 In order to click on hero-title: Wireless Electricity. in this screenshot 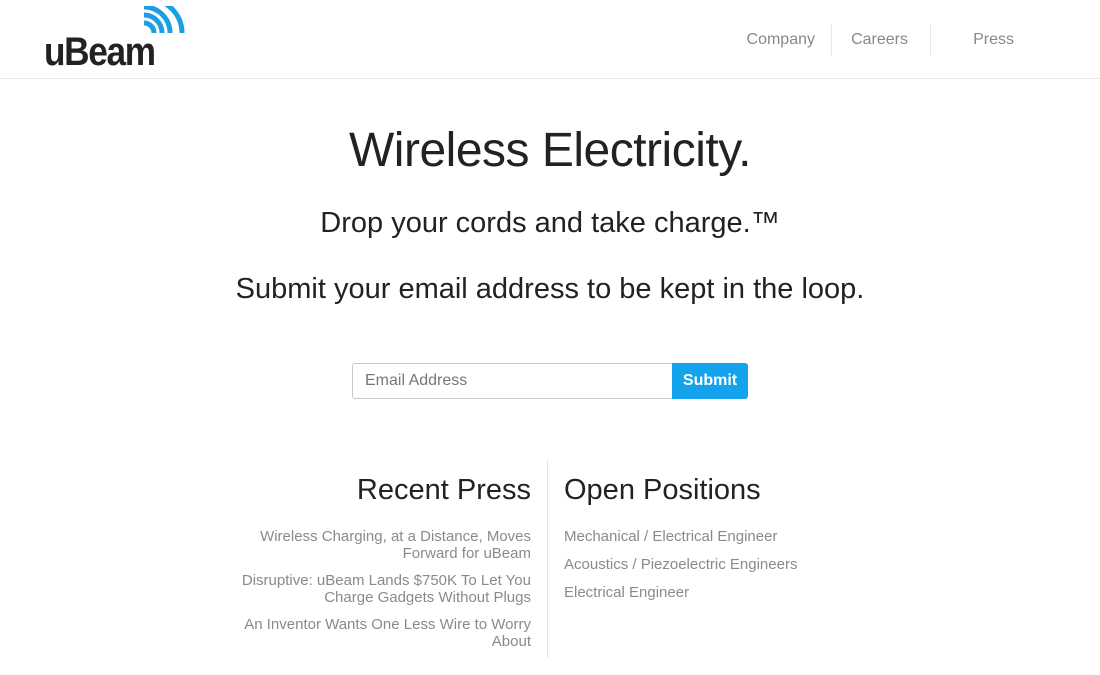, I will do `click(550, 150)`.